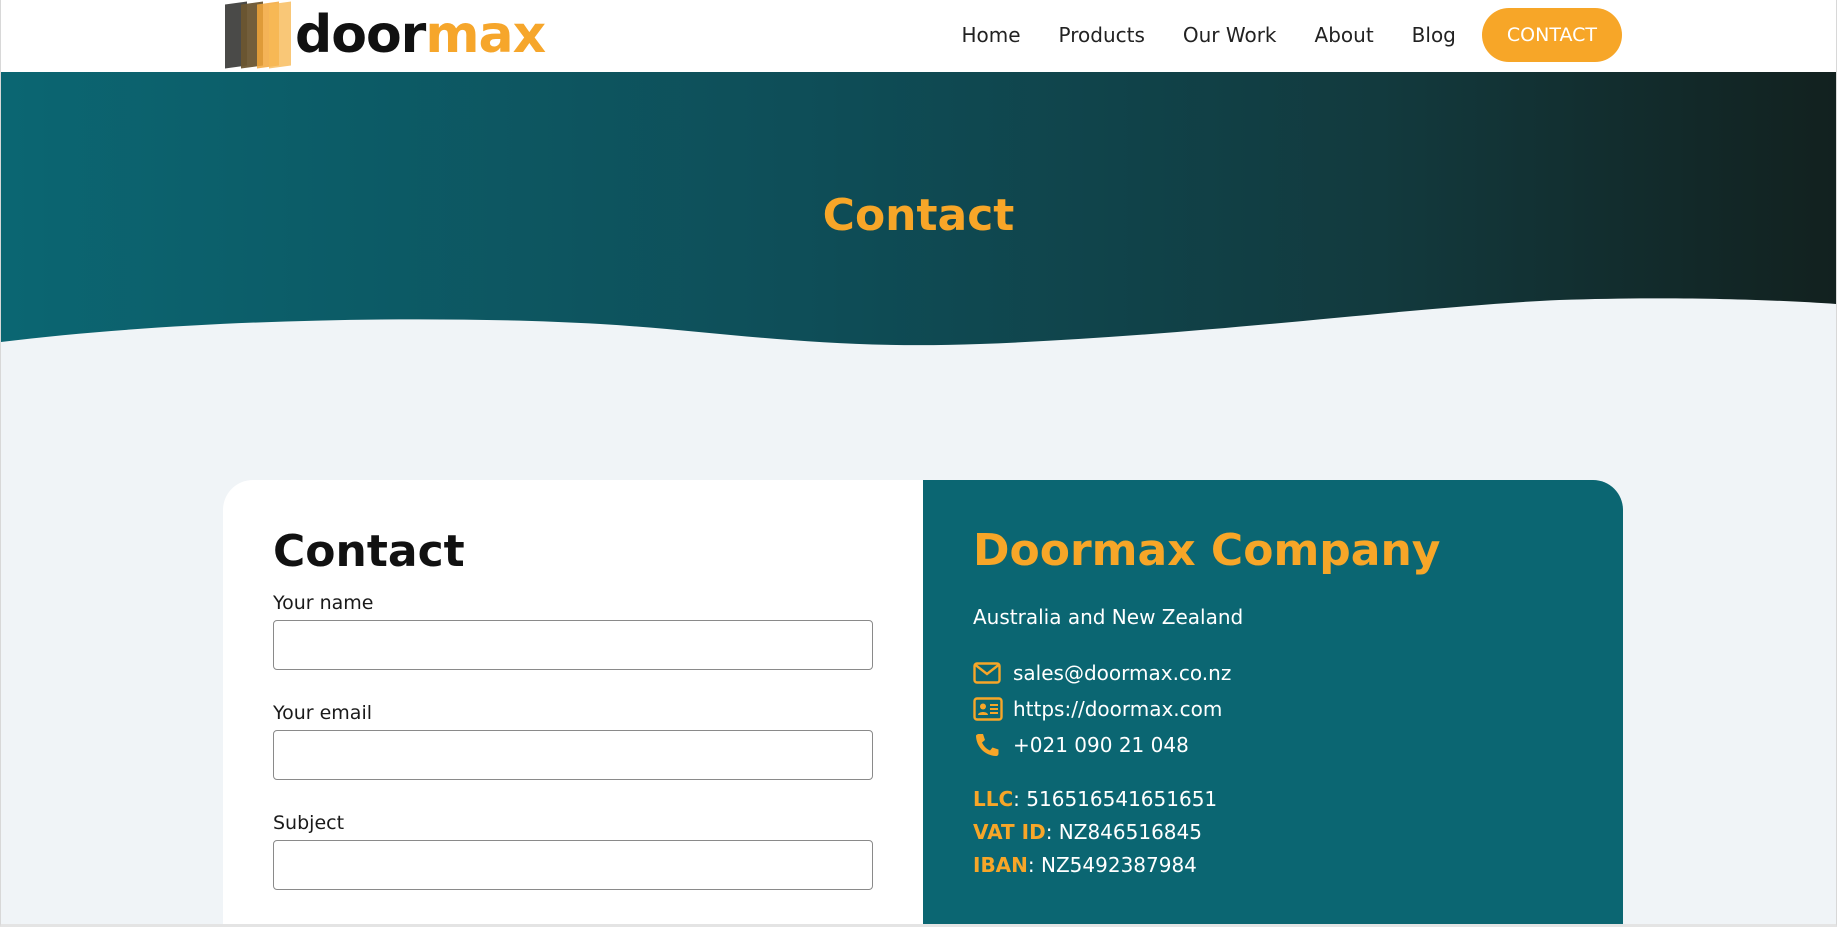  Describe the element at coordinates (1102, 35) in the screenshot. I see `nav-products: Products` at that location.